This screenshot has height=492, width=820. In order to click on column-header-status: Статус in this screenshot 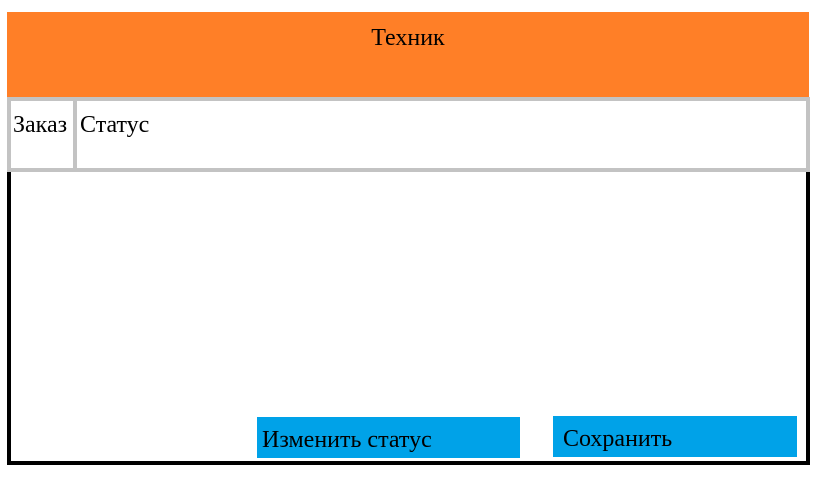, I will do `click(441, 134)`.